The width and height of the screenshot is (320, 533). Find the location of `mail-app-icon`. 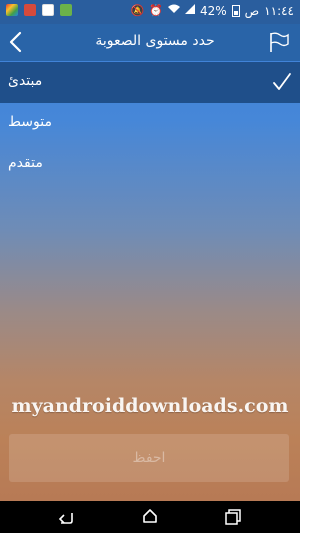

mail-app-icon is located at coordinates (30, 10).